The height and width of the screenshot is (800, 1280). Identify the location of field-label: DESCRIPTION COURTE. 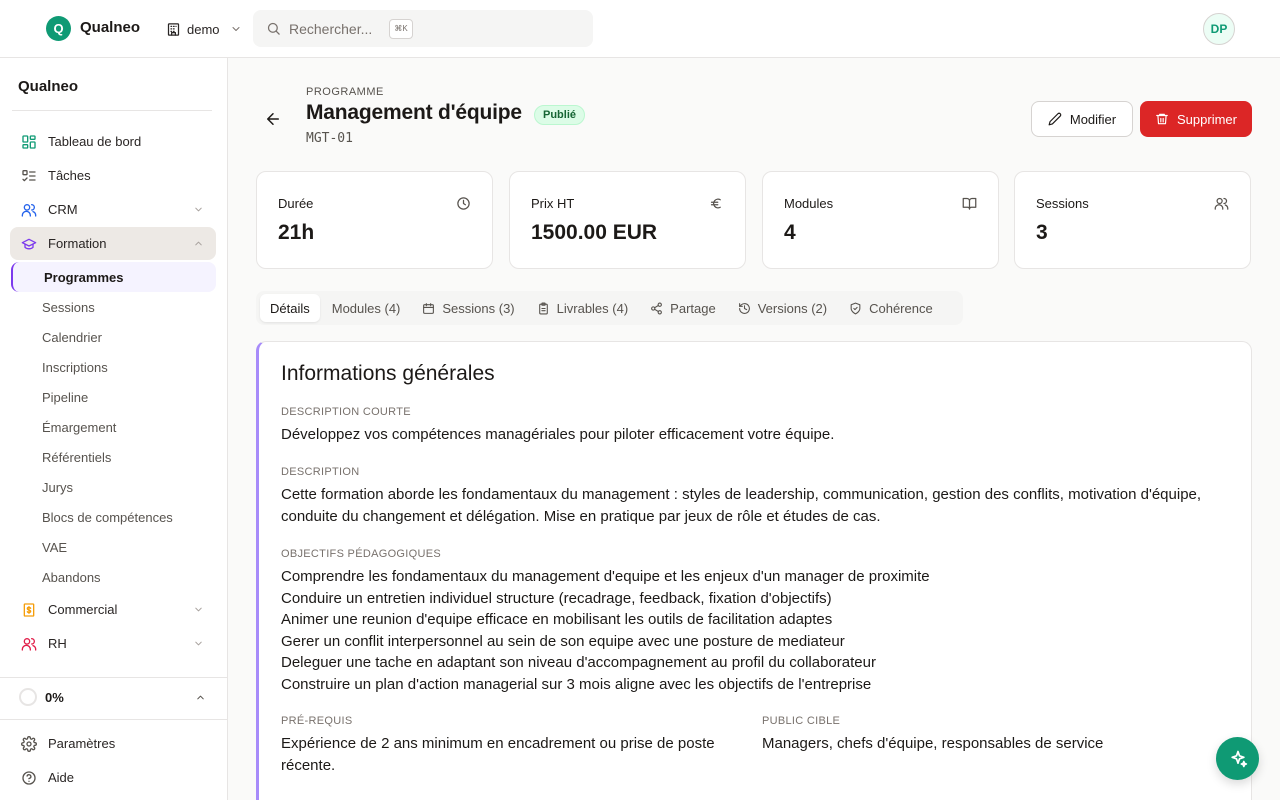
(346, 412).